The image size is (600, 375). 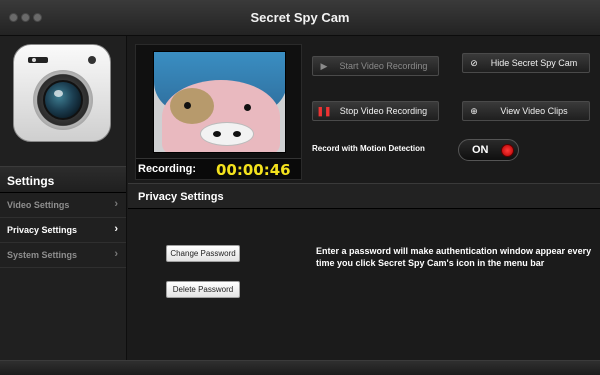 What do you see at coordinates (474, 62) in the screenshot?
I see `hide-icon: ⊘` at bounding box center [474, 62].